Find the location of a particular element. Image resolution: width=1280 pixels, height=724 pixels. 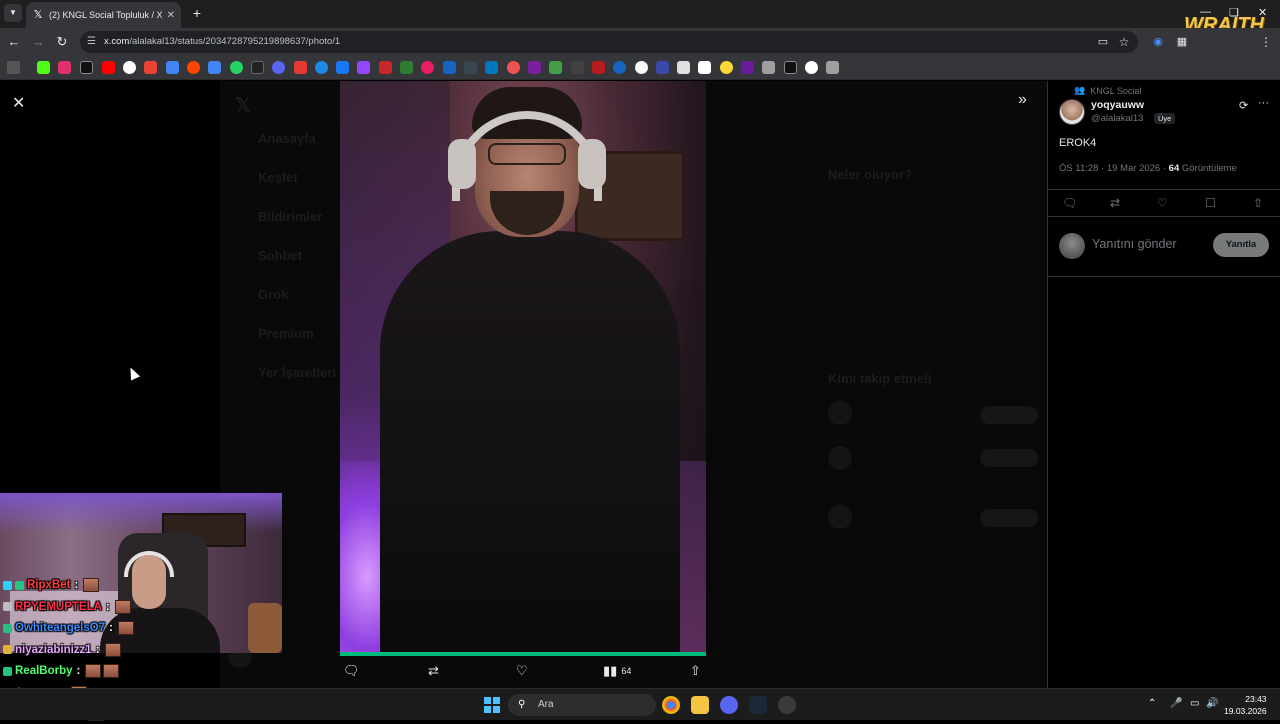

extension-icon: ◉ is located at coordinates (1158, 42).